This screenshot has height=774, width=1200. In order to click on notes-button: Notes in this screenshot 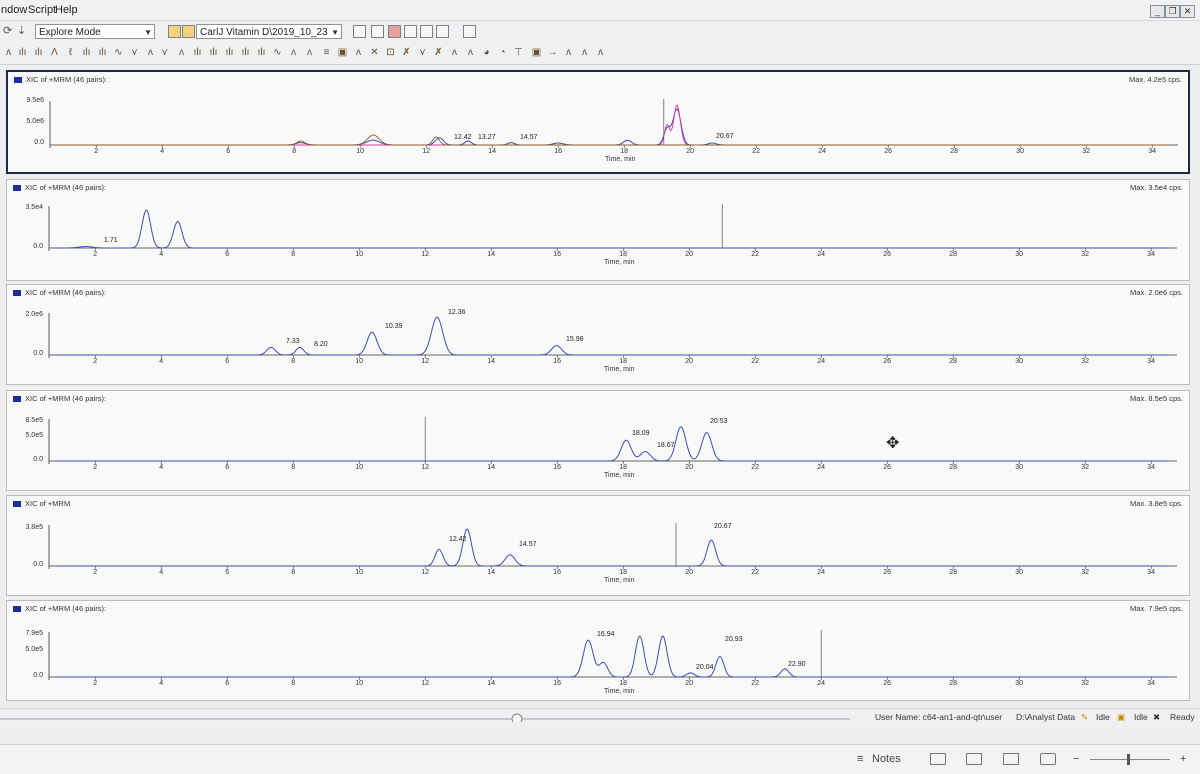, I will do `click(886, 759)`.